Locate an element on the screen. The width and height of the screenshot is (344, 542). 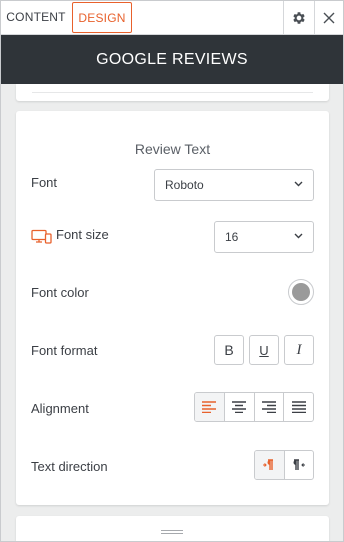
underline-icon: U is located at coordinates (264, 350).